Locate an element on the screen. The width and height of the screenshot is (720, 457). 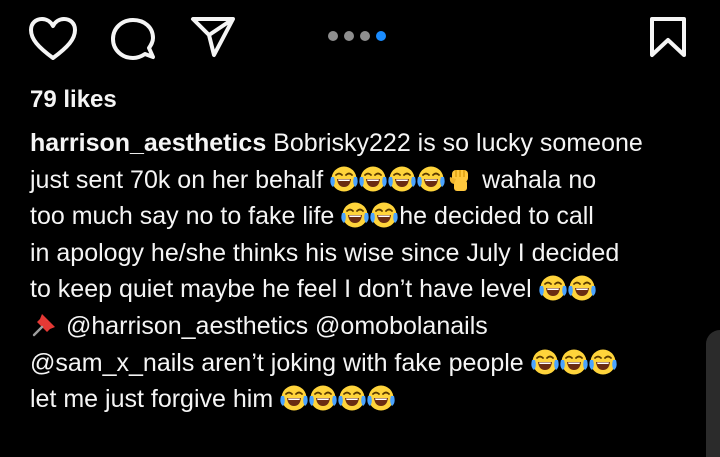
caption-text: wahala no is located at coordinates (536, 179).